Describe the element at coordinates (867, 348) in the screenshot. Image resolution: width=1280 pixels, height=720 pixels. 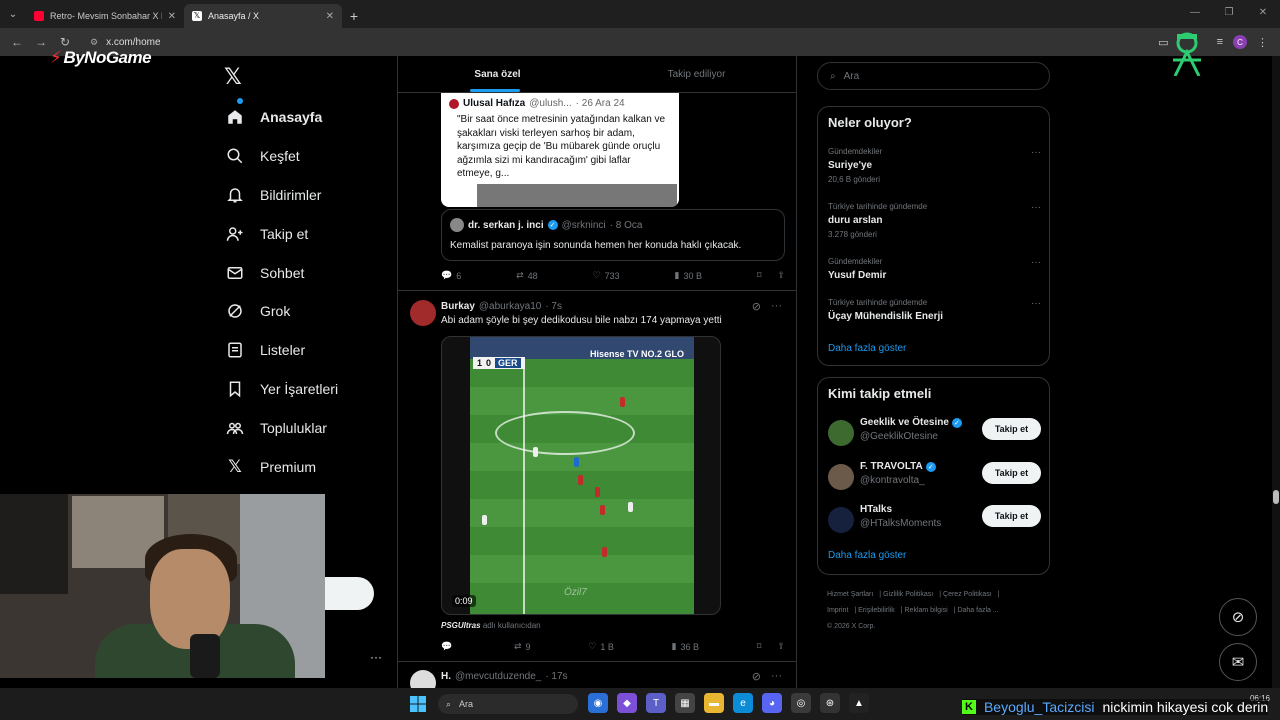
I see `trends-show-more-link: Daha fazla göster` at that location.